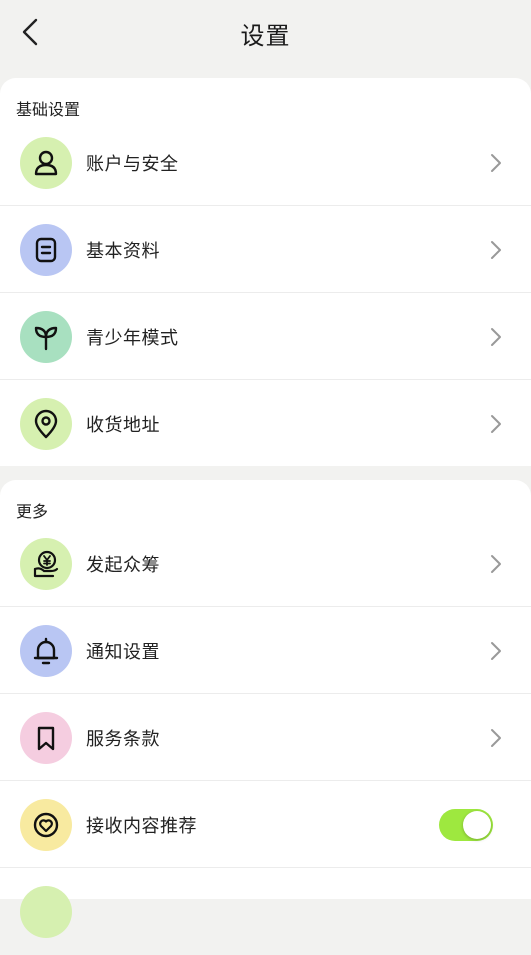  Describe the element at coordinates (265, 163) in the screenshot. I see `row-account-security: 账户与安全` at that location.